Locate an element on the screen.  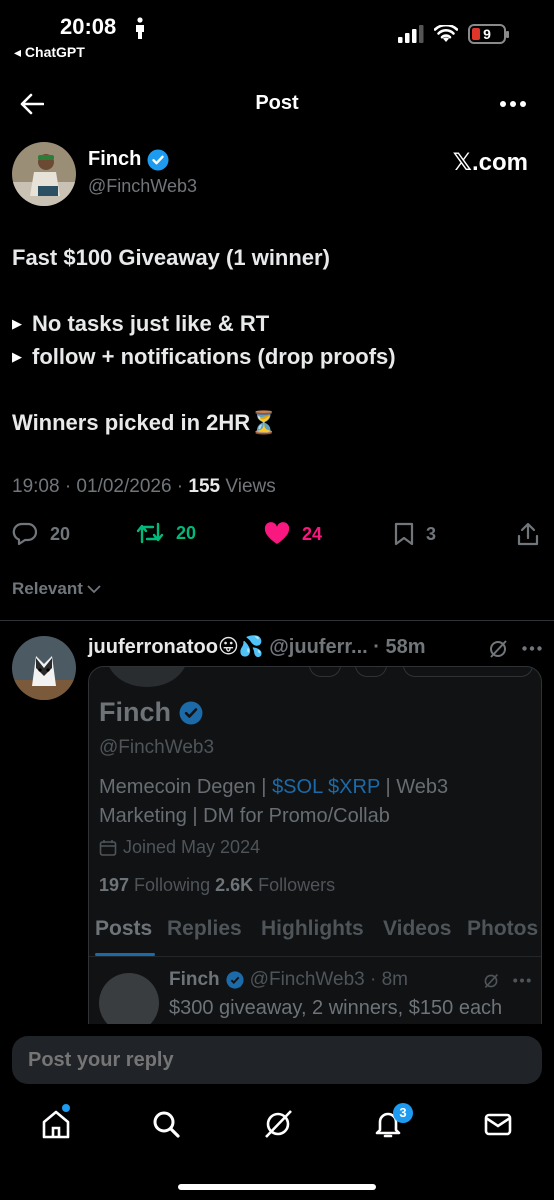
sort-dropdown: Relevant is located at coordinates (56, 589).